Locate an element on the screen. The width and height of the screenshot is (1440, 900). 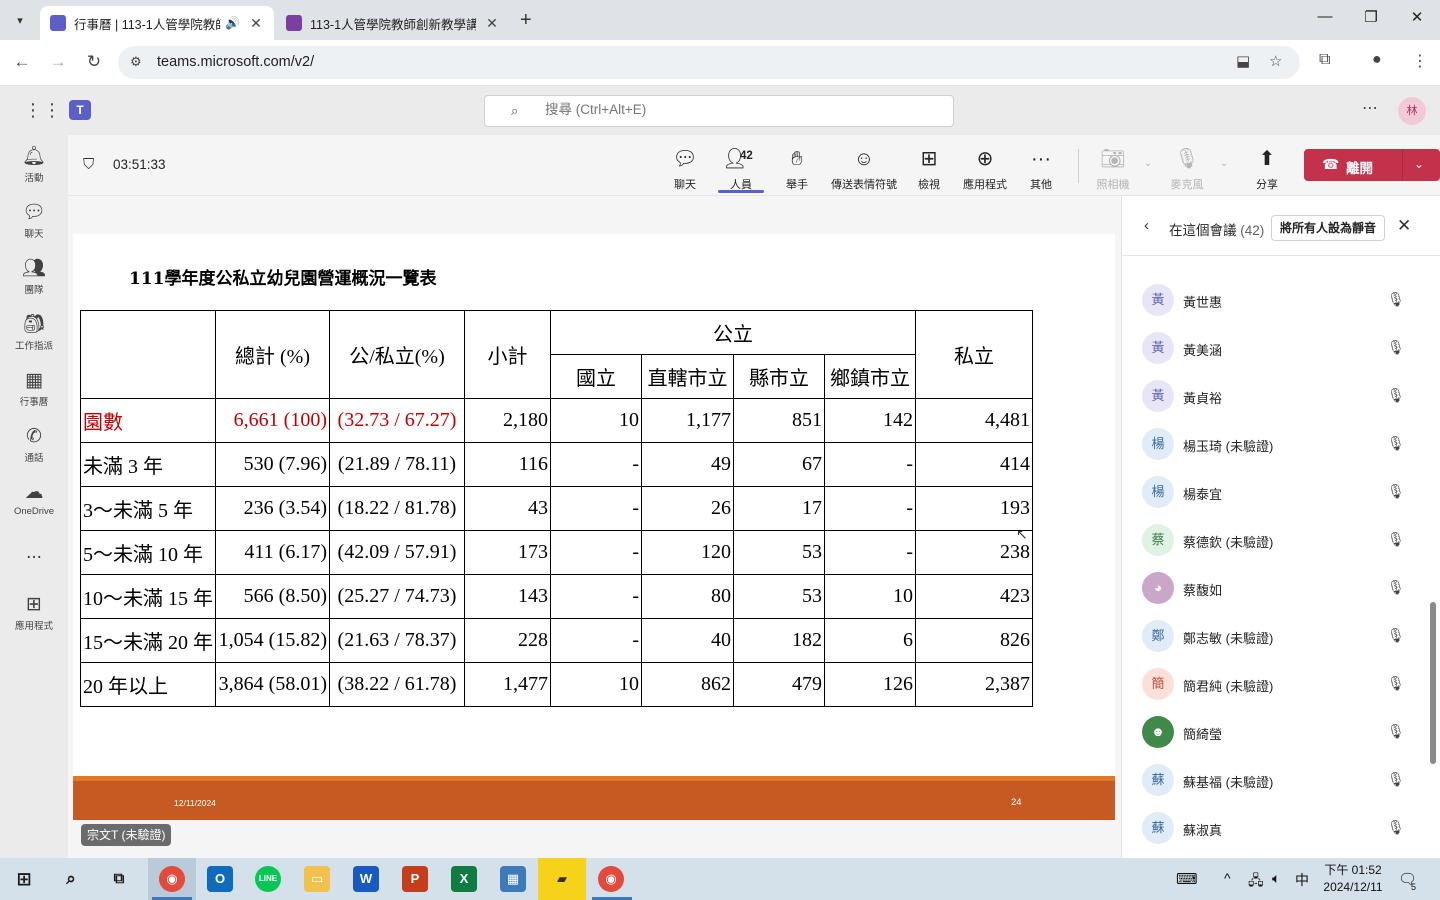
bookmark-star-icon: ☆ is located at coordinates (1275, 61).